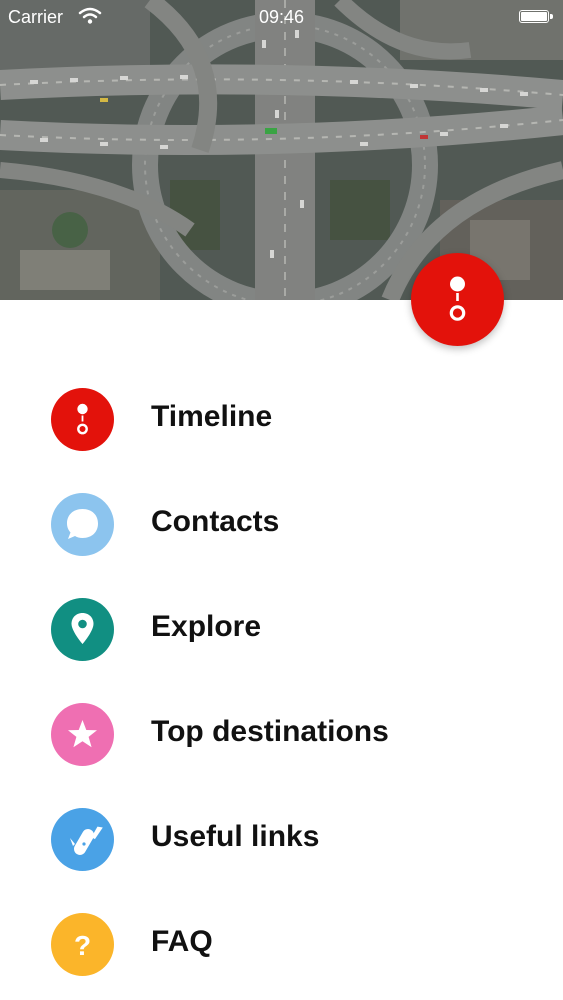 Image resolution: width=563 pixels, height=1000 pixels. Describe the element at coordinates (82, 839) in the screenshot. I see `swiss-knife-icon` at that location.